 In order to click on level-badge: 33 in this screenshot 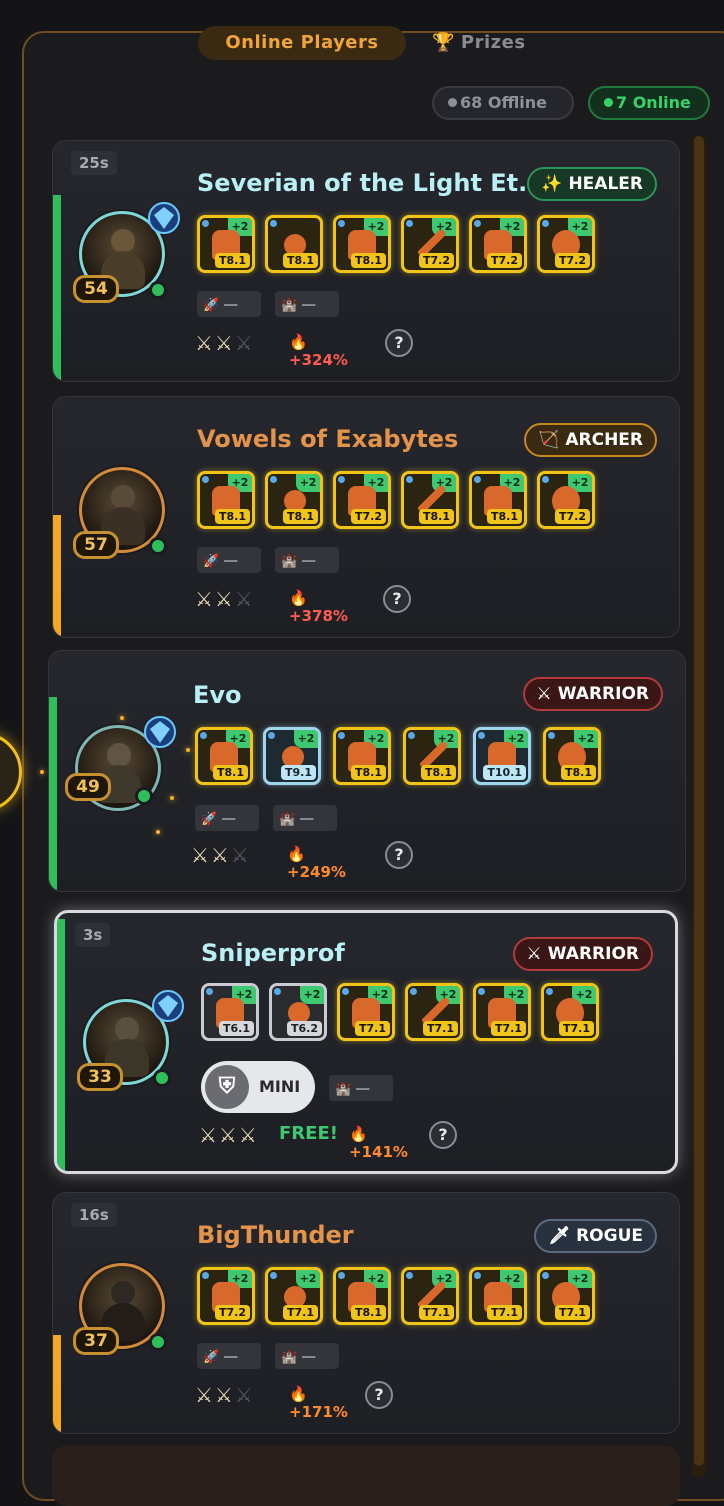, I will do `click(100, 1077)`.